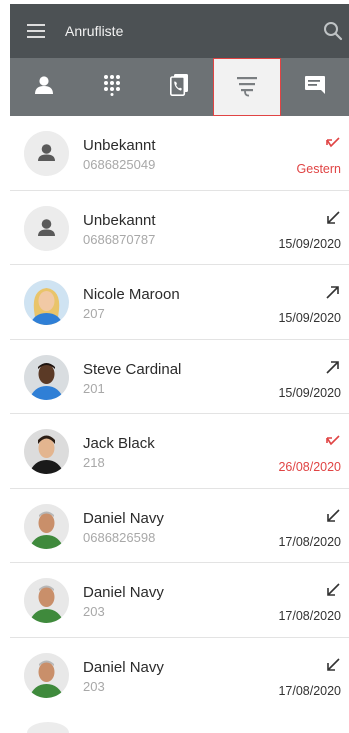 The image size is (349, 733). Describe the element at coordinates (132, 369) in the screenshot. I see `caller-name: Steve Cardinal` at that location.